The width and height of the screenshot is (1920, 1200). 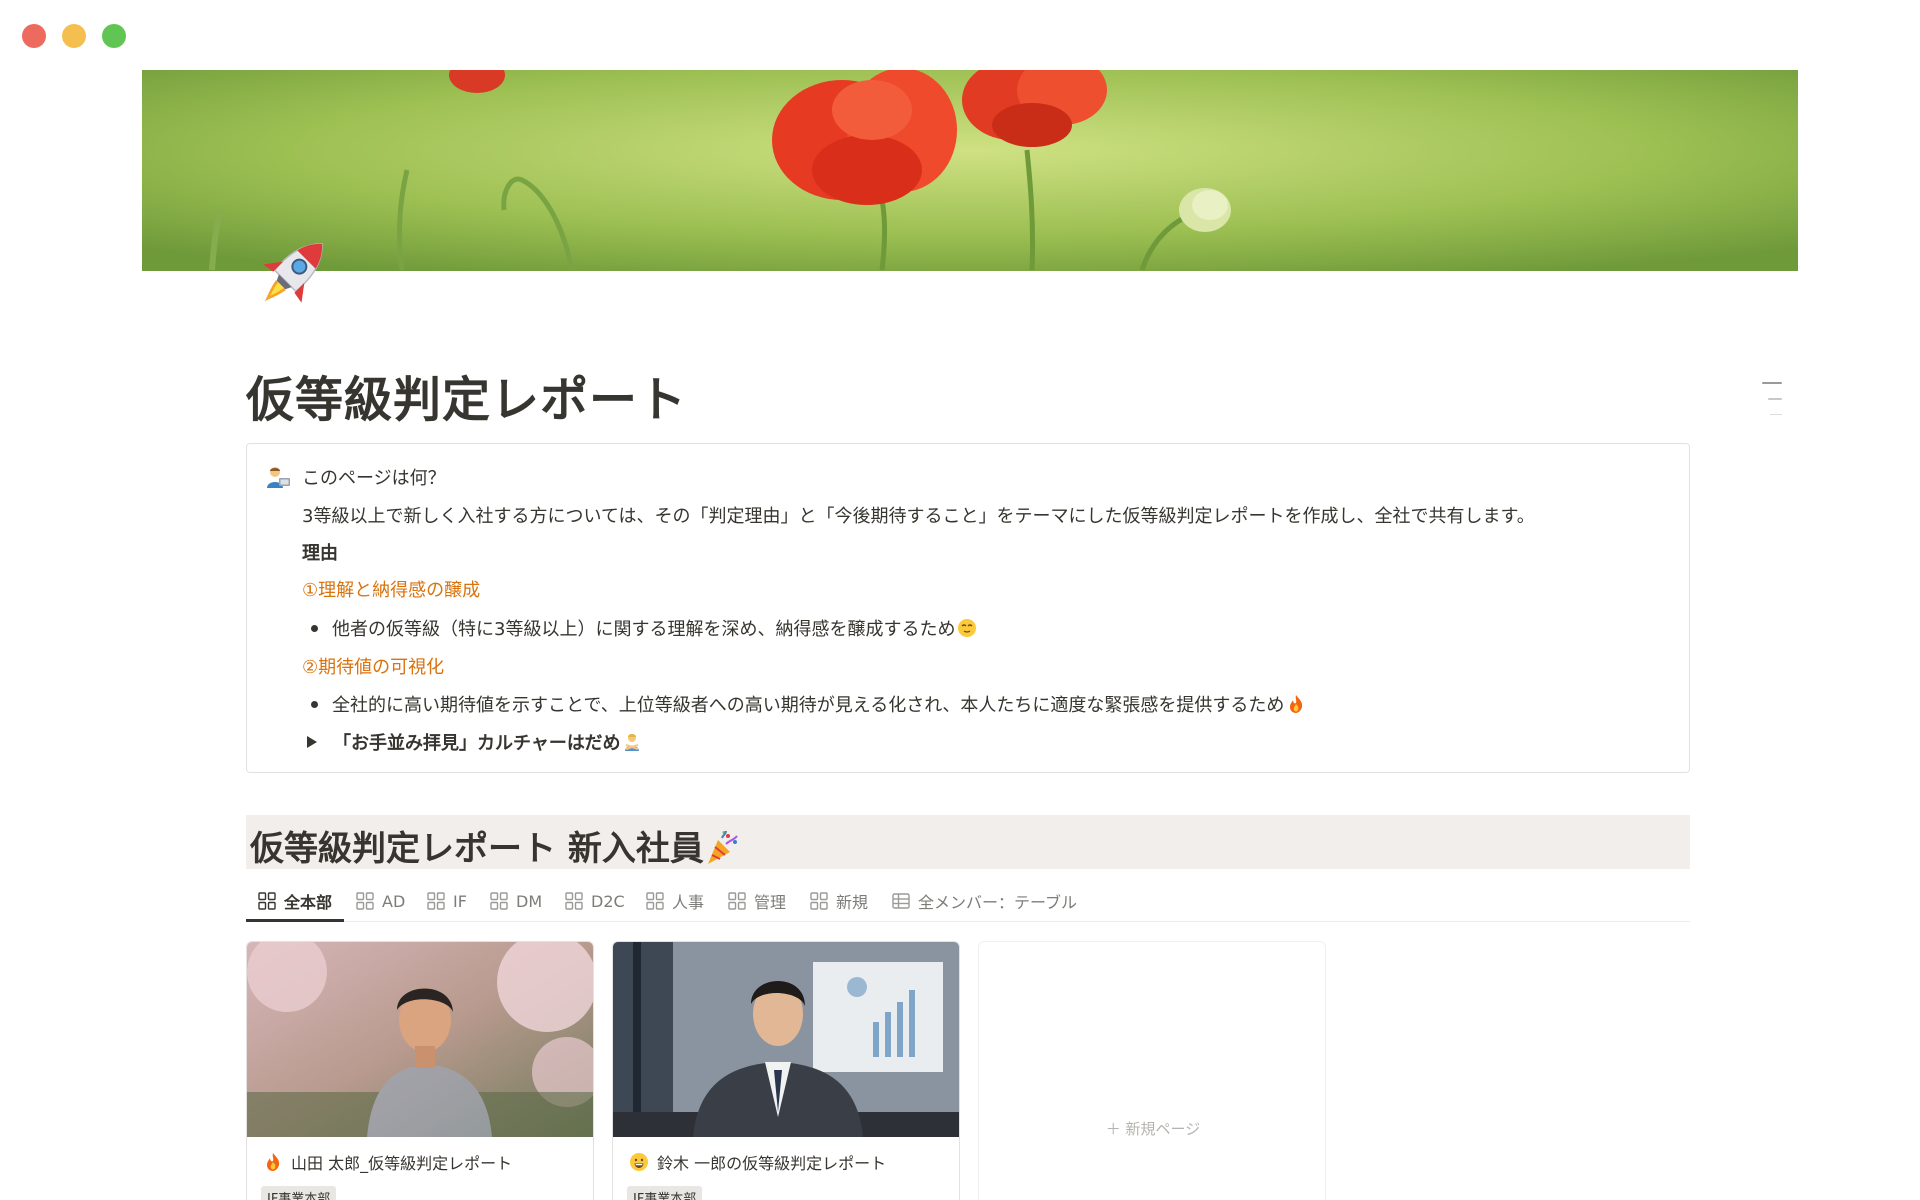 What do you see at coordinates (529, 901) in the screenshot?
I see `tab-label: DM` at bounding box center [529, 901].